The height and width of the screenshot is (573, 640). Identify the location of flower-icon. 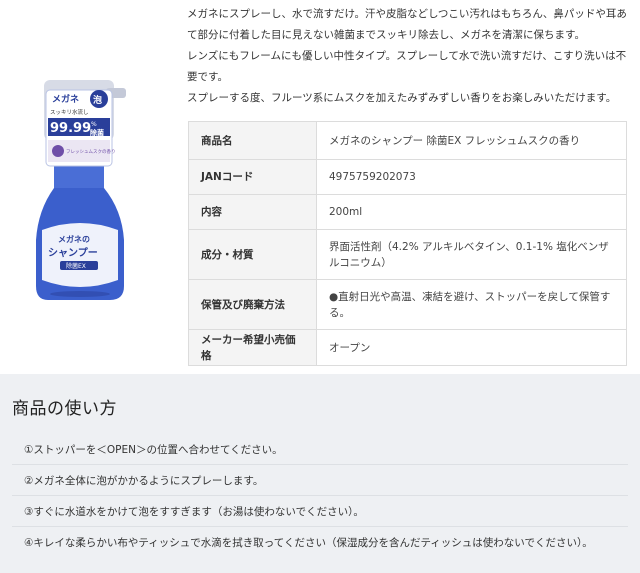
(58, 151).